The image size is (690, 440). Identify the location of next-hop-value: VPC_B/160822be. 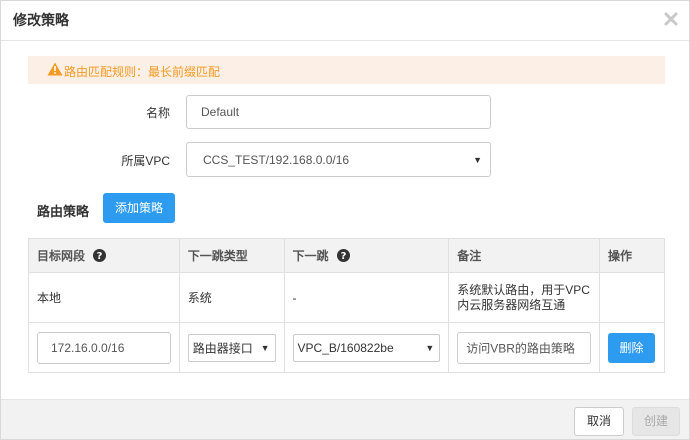
(345, 347).